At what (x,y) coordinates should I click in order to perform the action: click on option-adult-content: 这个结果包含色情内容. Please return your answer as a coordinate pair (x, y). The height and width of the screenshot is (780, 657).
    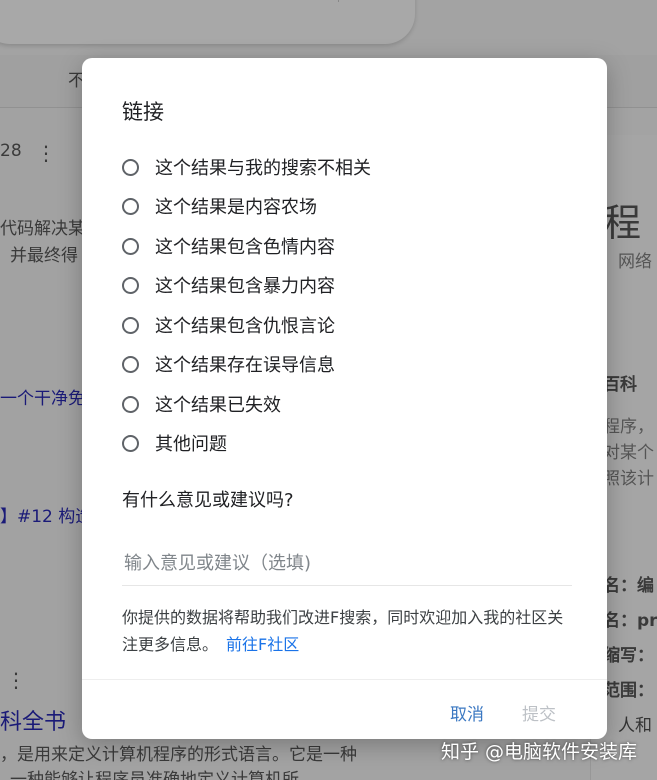
    Looking at the image, I should click on (228, 246).